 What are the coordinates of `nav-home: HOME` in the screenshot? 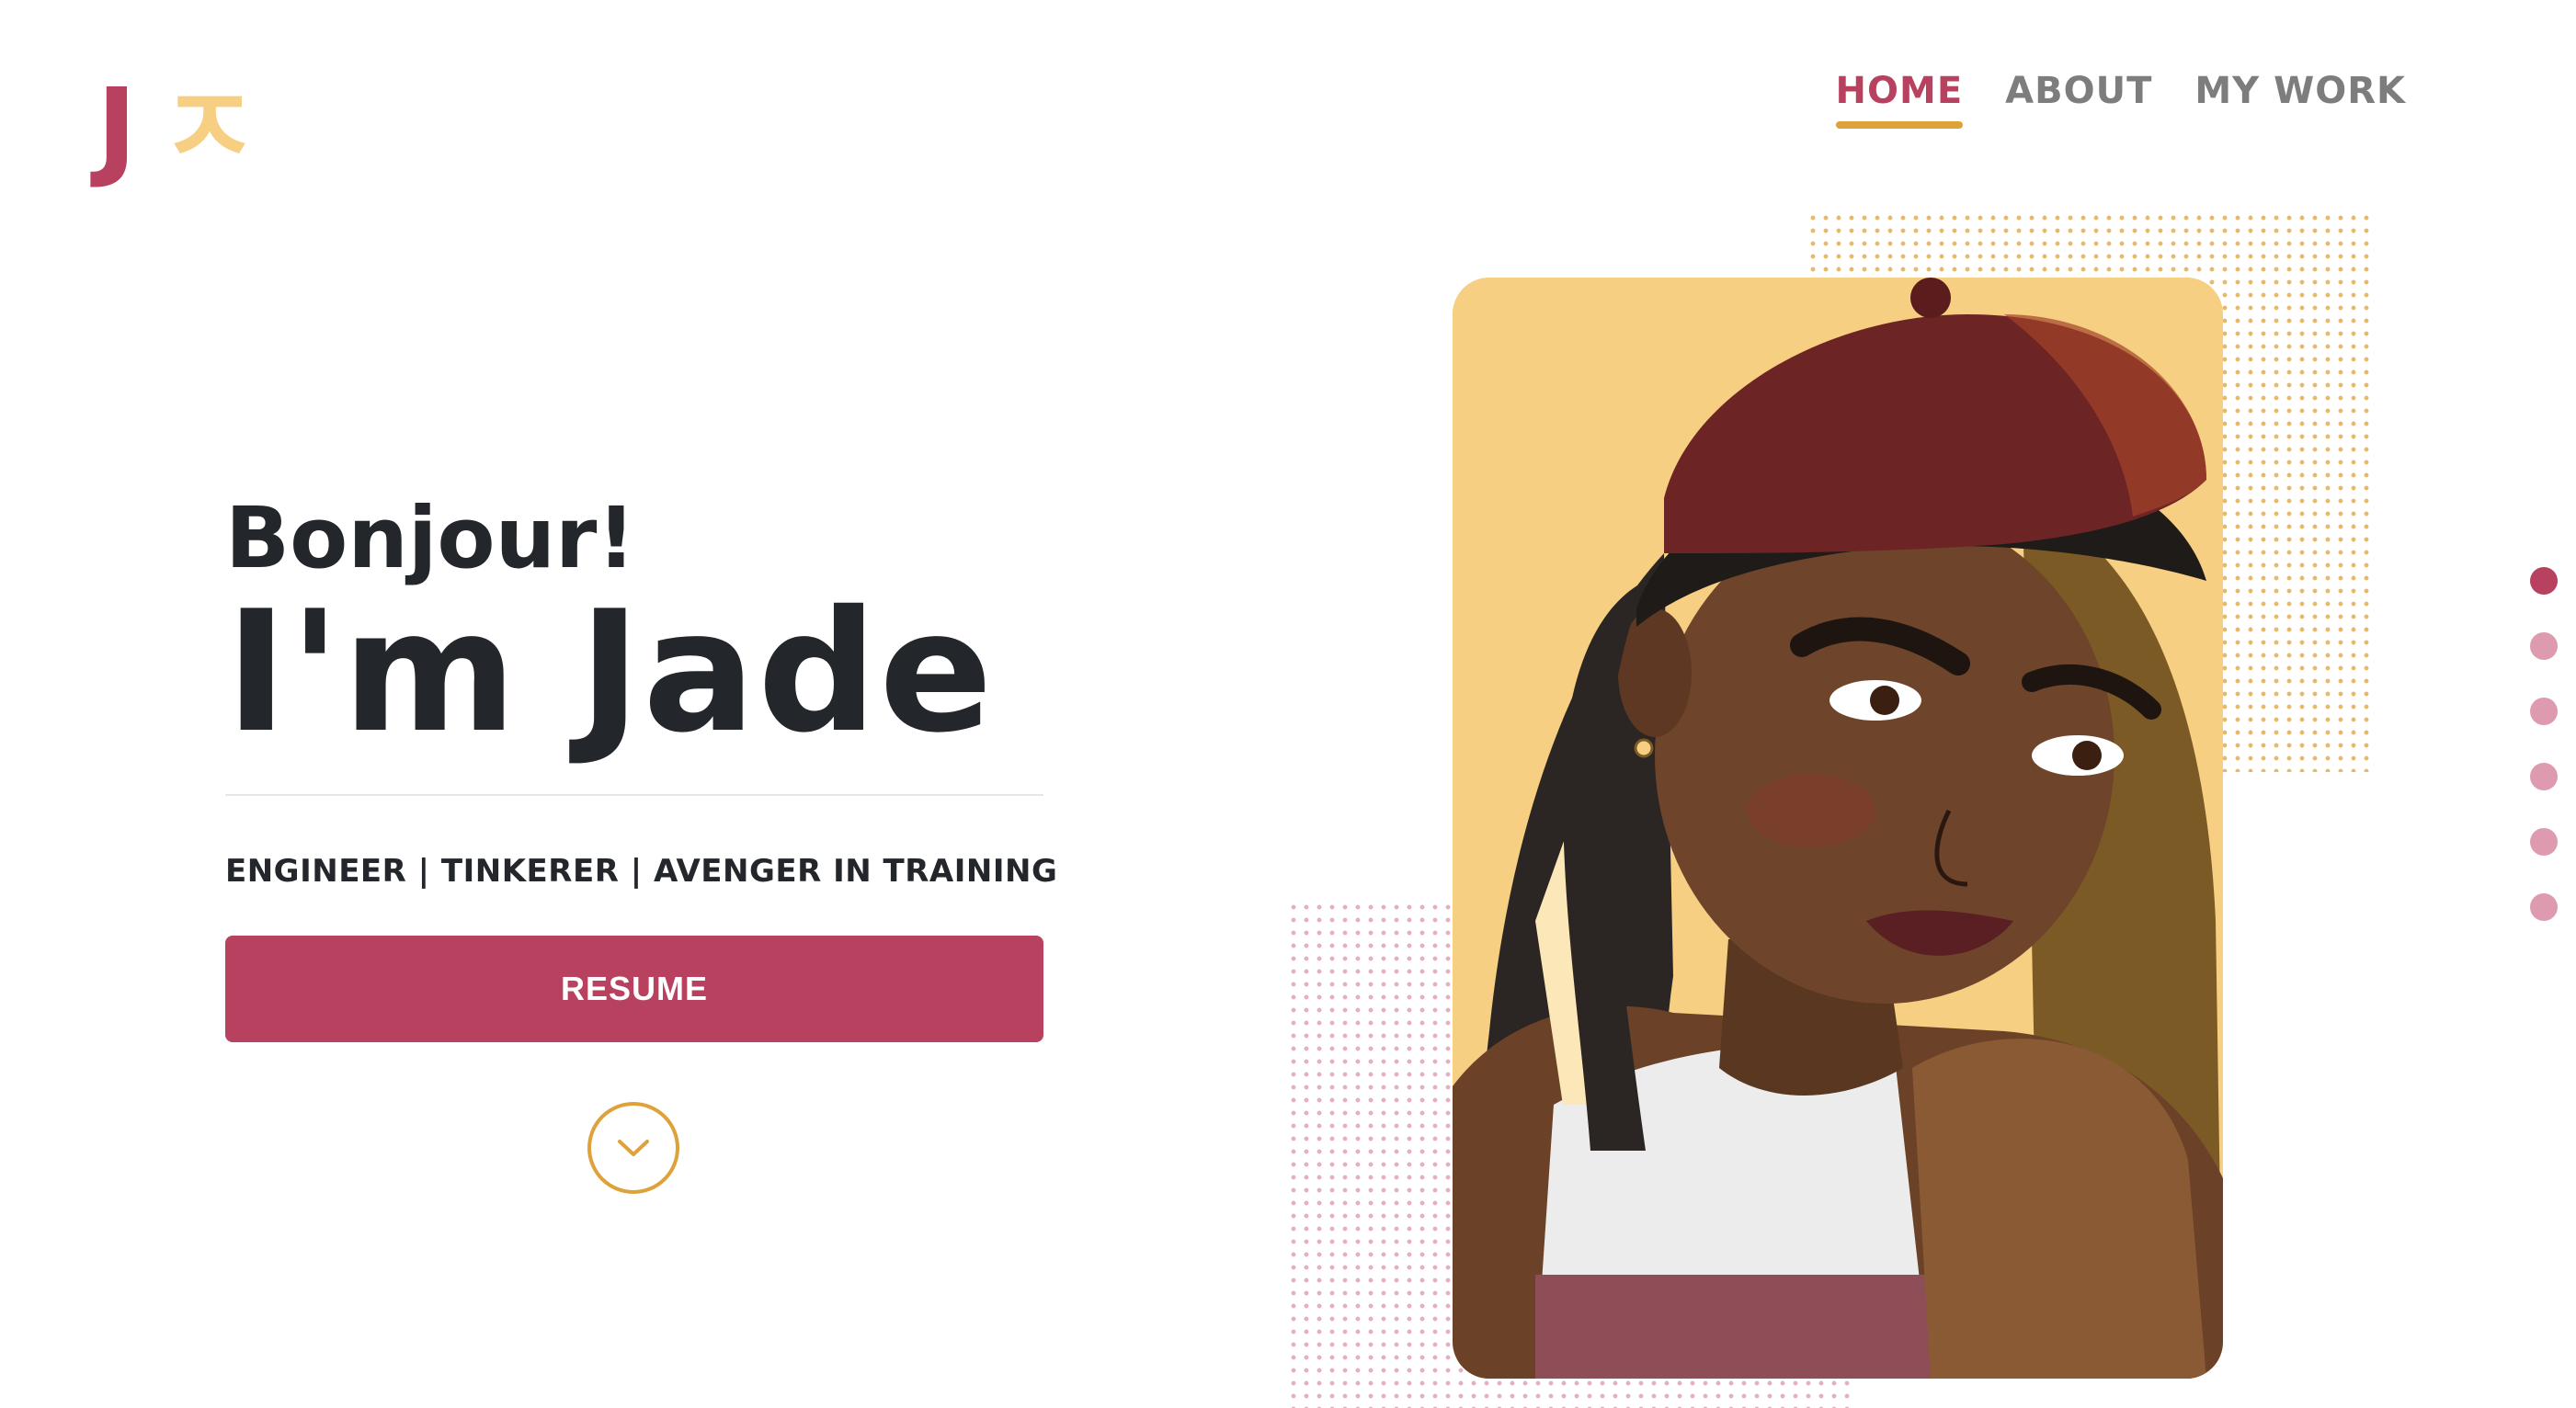 It's located at (1899, 99).